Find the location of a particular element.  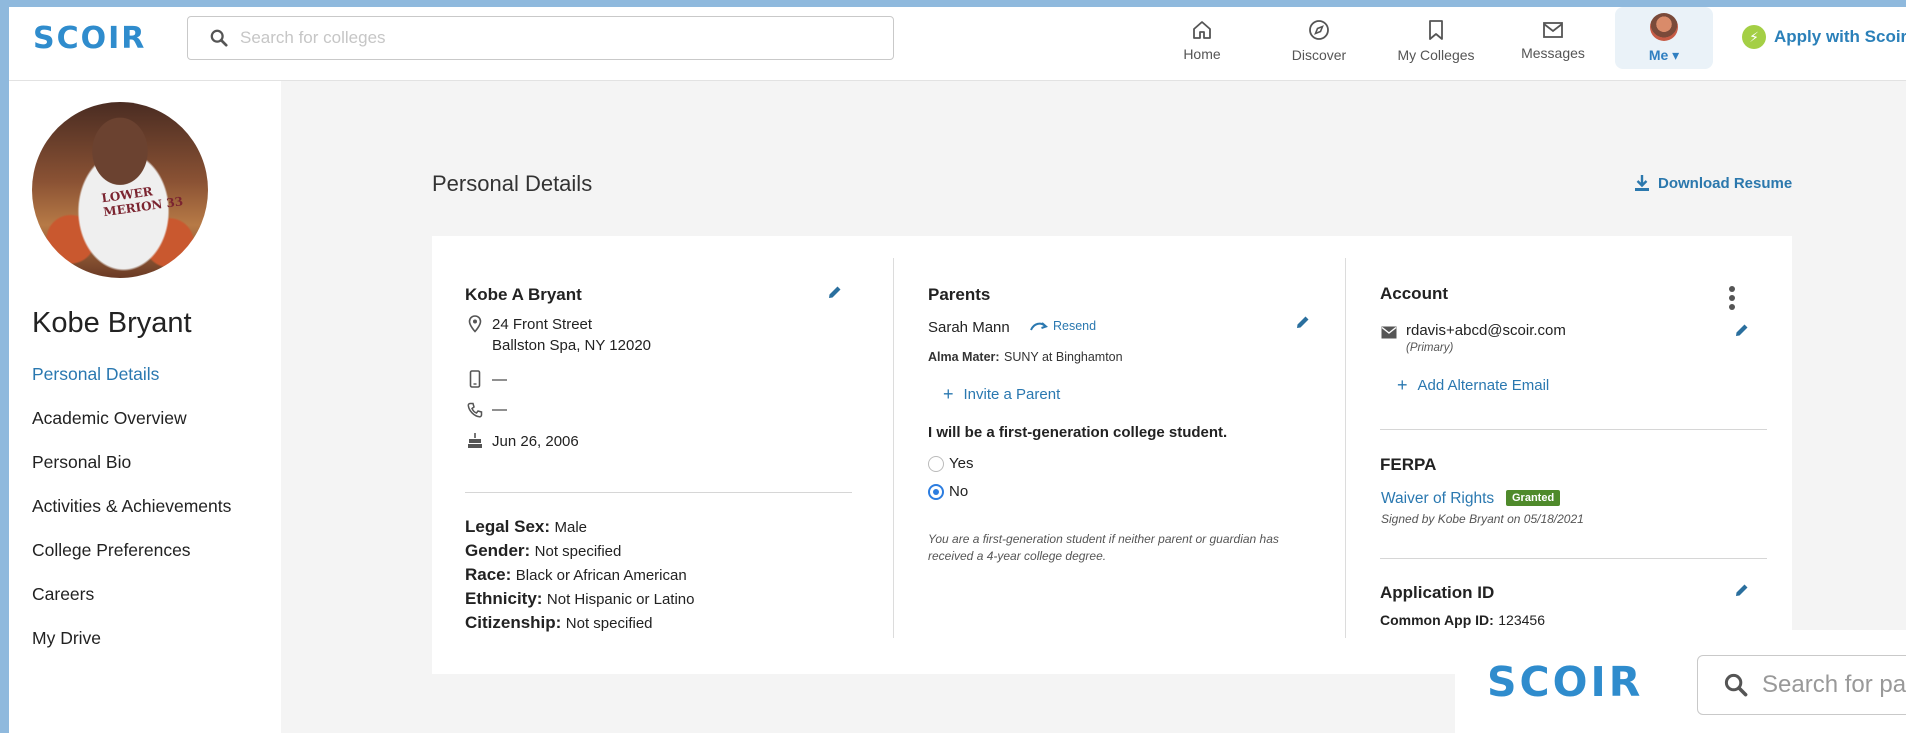

more-options-icon is located at coordinates (1733, 299).